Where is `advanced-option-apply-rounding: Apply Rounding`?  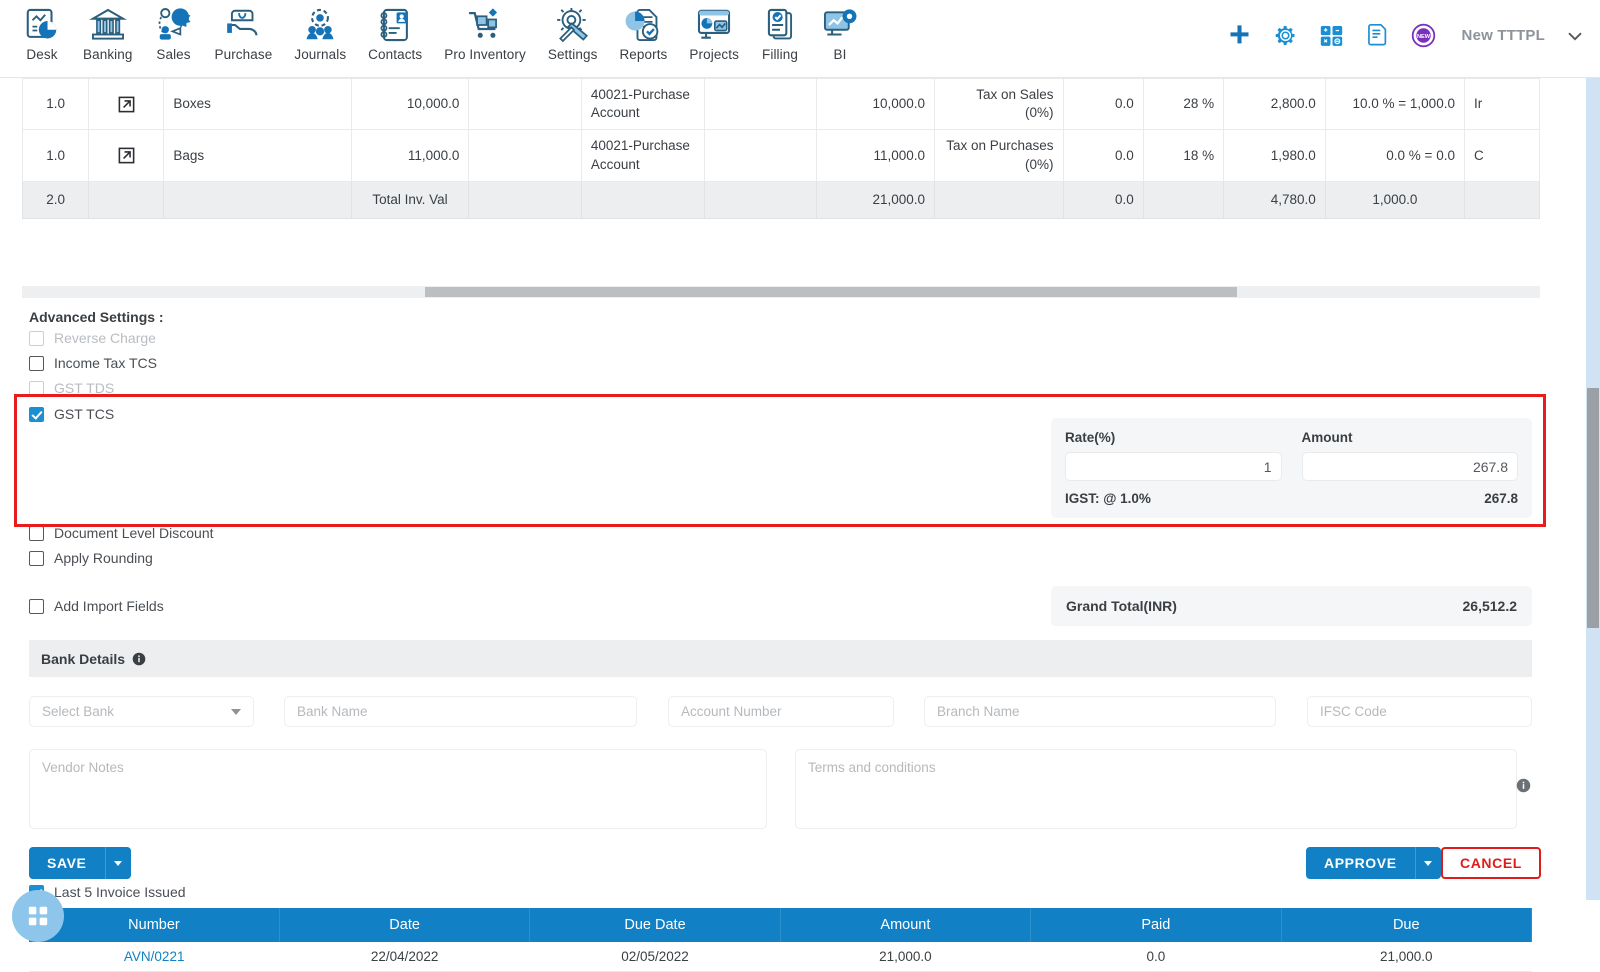 advanced-option-apply-rounding: Apply Rounding is located at coordinates (91, 558).